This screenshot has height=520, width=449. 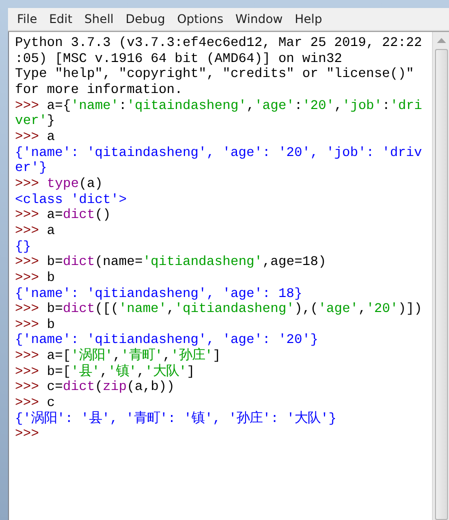 I want to click on scrollbar-thumb, so click(x=441, y=284).